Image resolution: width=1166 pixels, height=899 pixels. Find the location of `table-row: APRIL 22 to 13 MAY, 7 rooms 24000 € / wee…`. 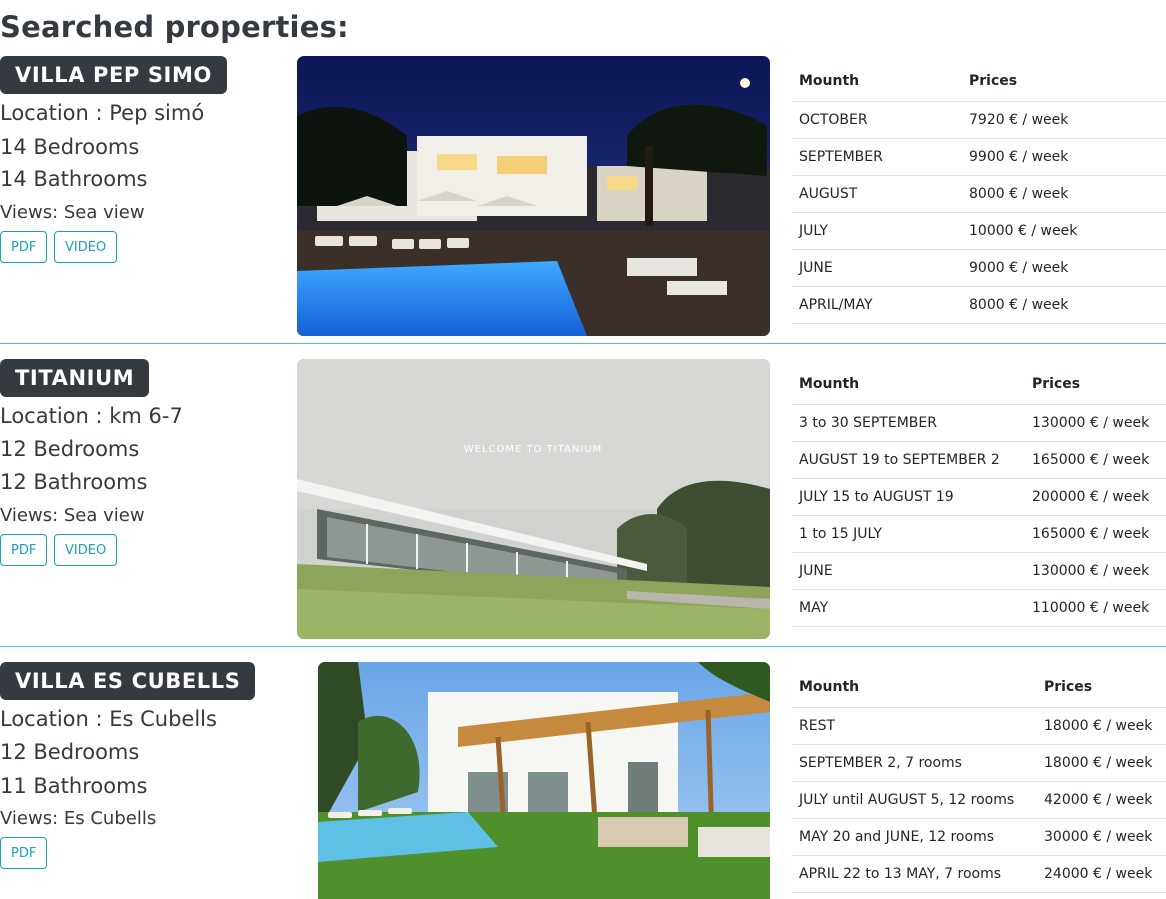

table-row: APRIL 22 to 13 MAY, 7 rooms 24000 € / wee… is located at coordinates (979, 874).